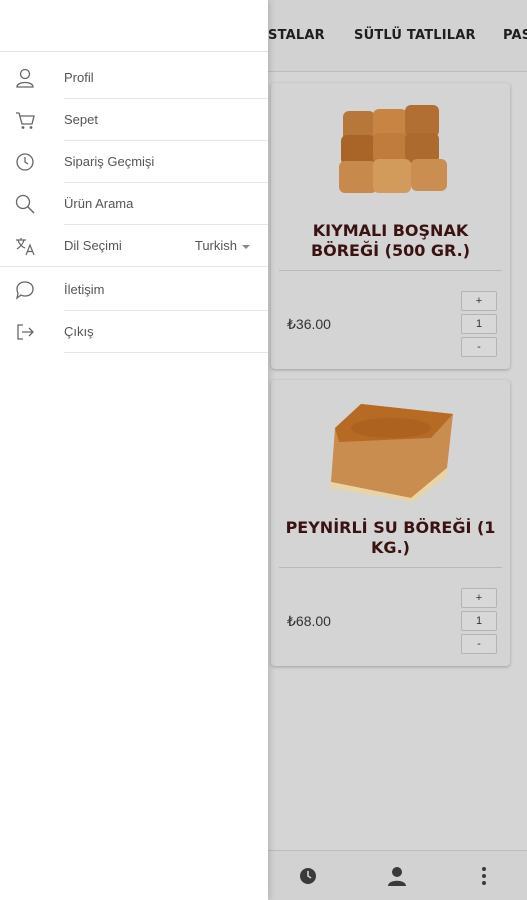 Image resolution: width=527 pixels, height=900 pixels. What do you see at coordinates (99, 203) in the screenshot?
I see `menu-label: Ürün Arama` at bounding box center [99, 203].